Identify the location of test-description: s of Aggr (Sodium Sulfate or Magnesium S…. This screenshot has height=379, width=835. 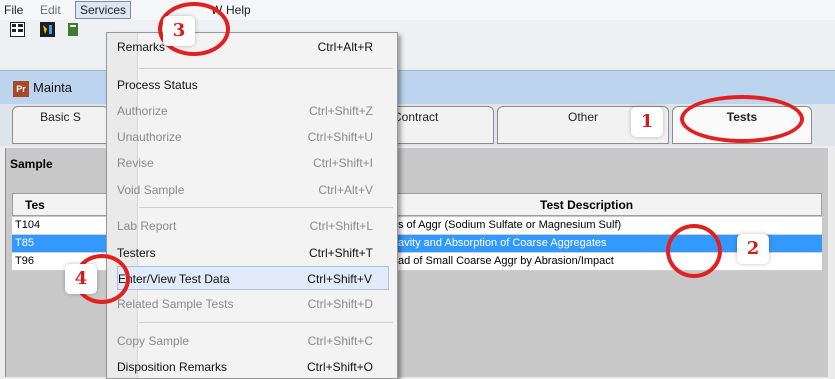
(510, 225).